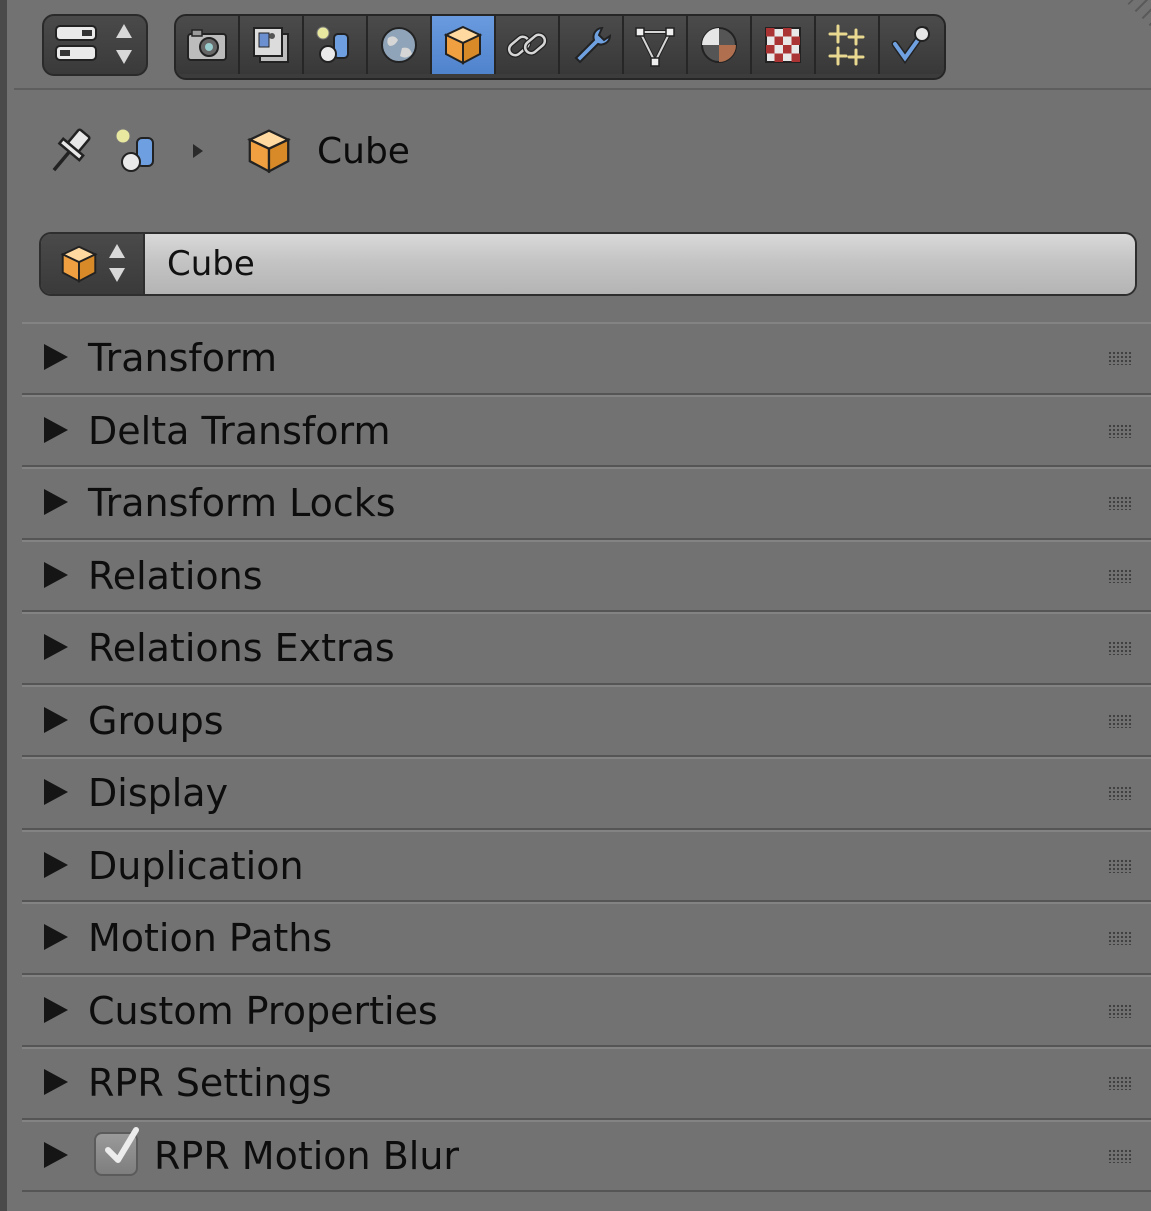 This screenshot has width=1151, height=1211. Describe the element at coordinates (70, 151) in the screenshot. I see `pin-icon` at that location.